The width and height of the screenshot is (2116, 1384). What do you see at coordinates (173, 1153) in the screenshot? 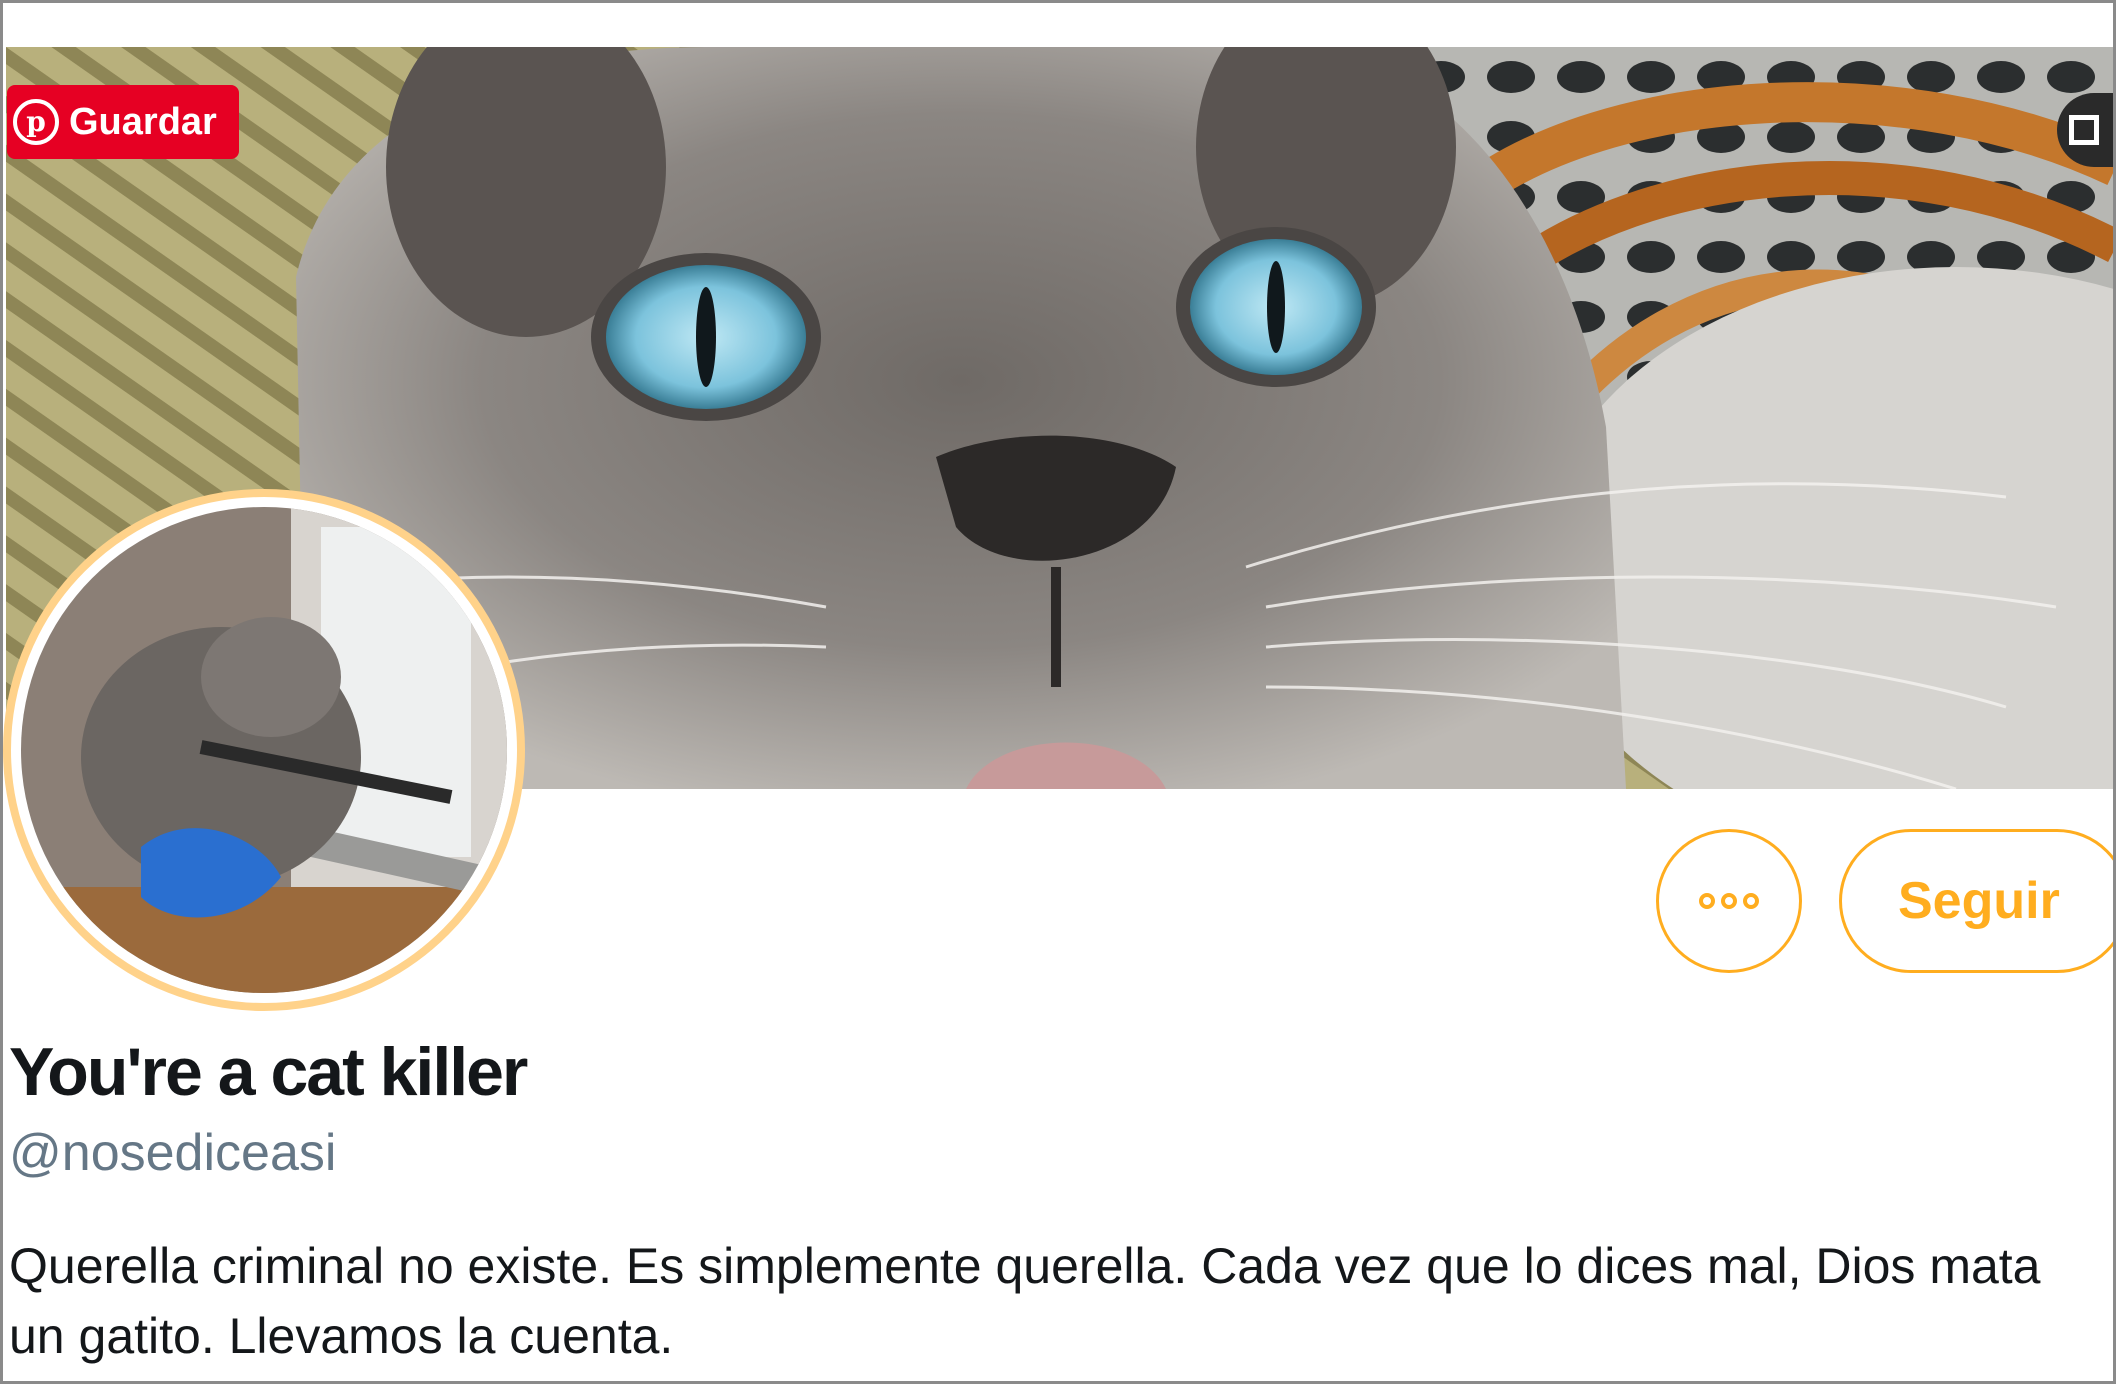
I see `user-handle: @nosediceasi` at bounding box center [173, 1153].